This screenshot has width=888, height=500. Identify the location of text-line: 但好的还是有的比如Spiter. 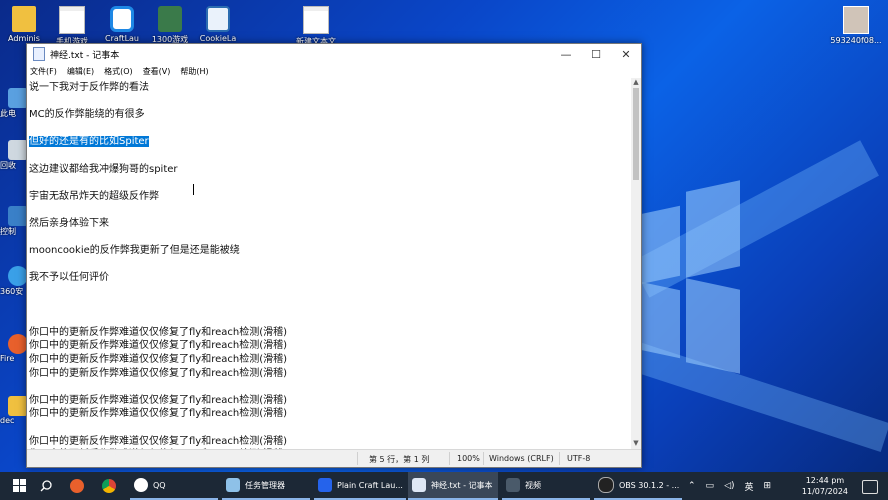
(89, 142).